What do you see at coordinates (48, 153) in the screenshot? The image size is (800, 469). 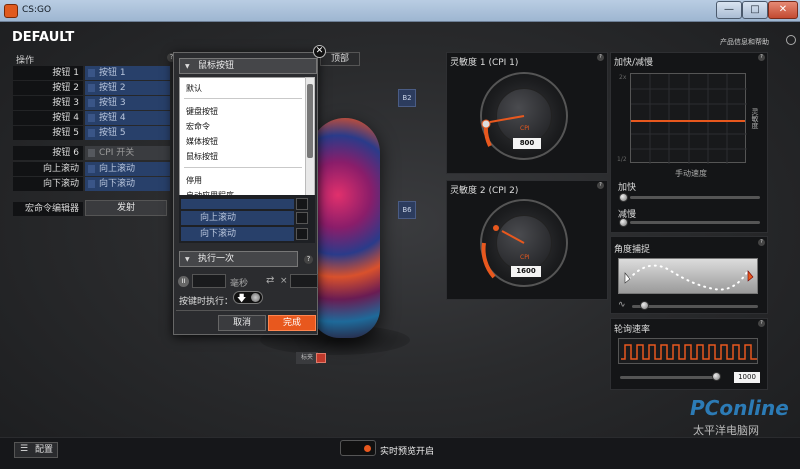 I see `button-row-label: 按钮 6` at bounding box center [48, 153].